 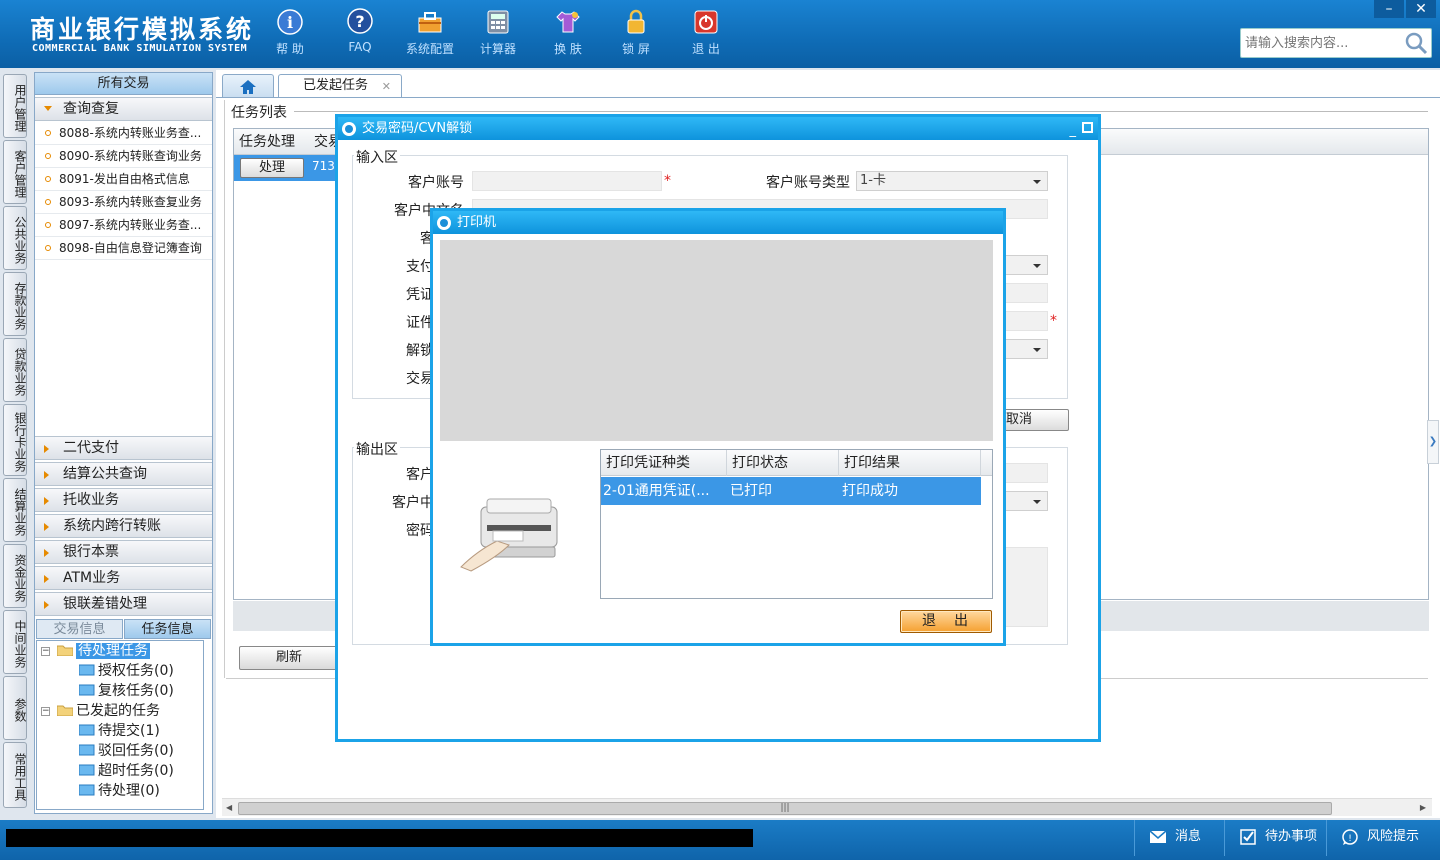 I want to click on side-expand-icon: ❯, so click(x=1433, y=442).